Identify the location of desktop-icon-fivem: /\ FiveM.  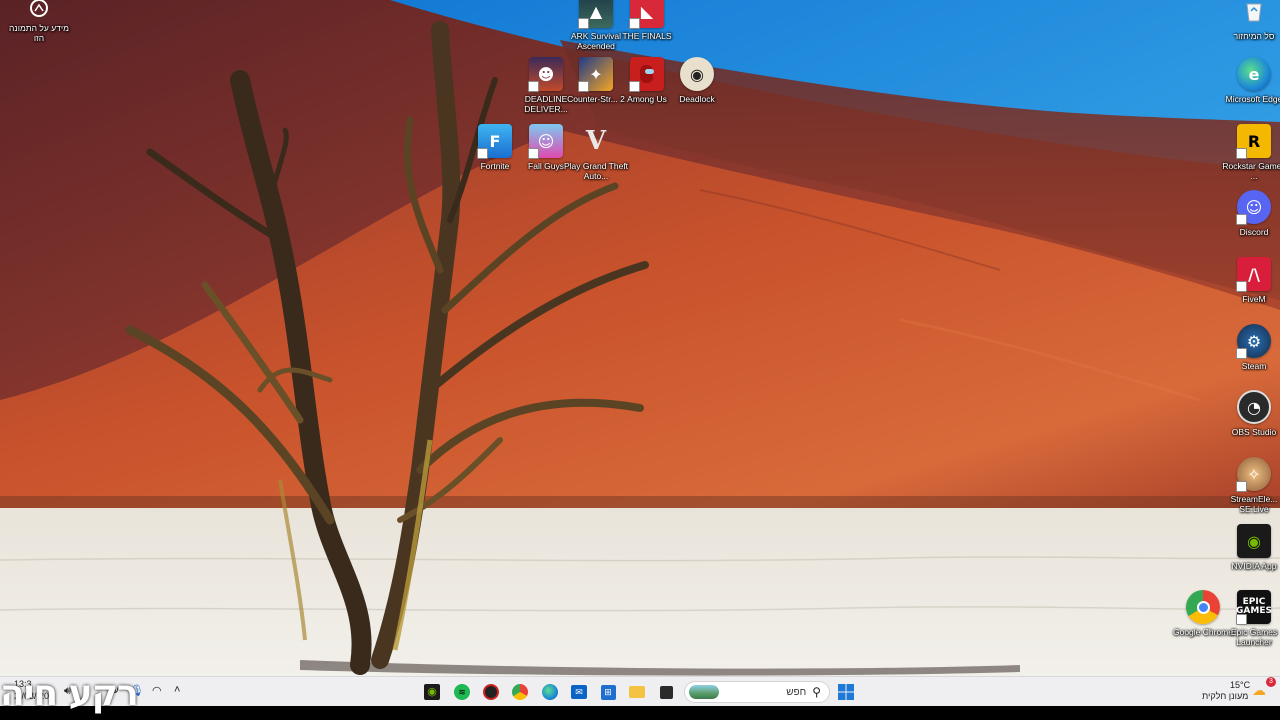
(1249, 280).